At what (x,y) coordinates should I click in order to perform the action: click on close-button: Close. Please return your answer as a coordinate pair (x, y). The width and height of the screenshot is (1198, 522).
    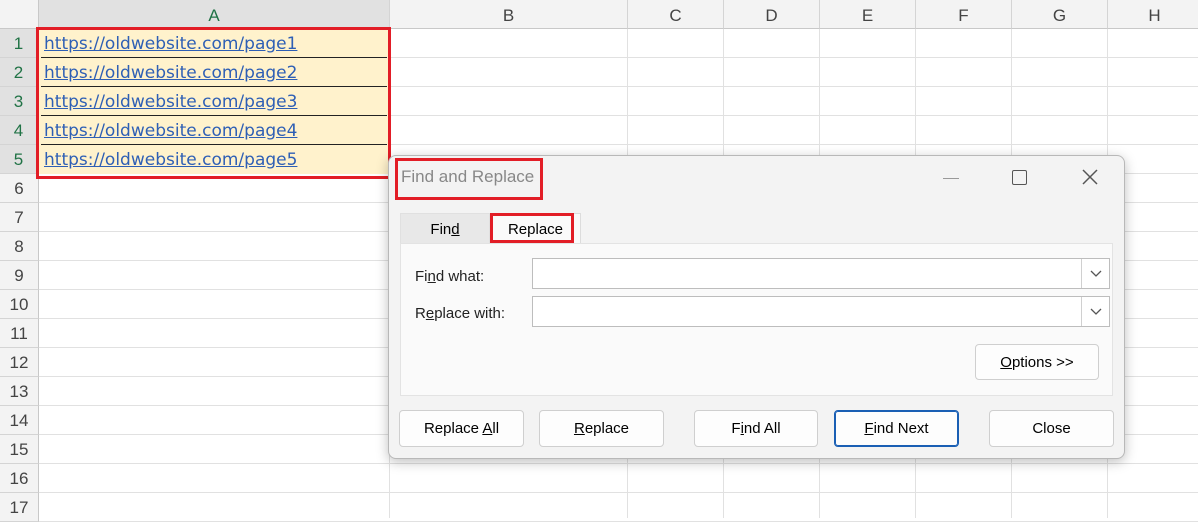
    Looking at the image, I should click on (1051, 428).